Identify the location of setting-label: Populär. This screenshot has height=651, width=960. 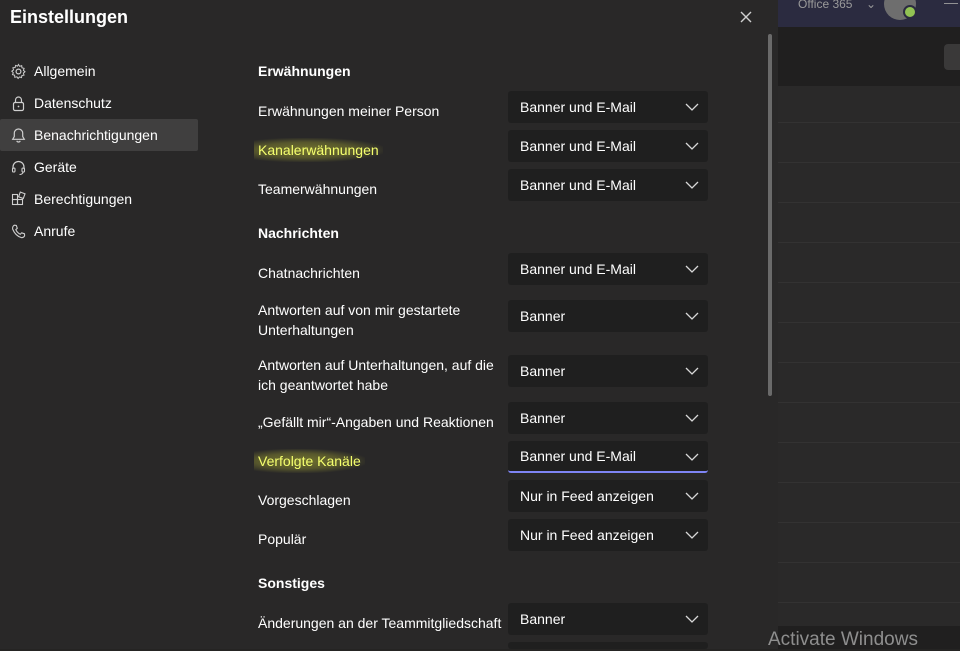
(282, 539).